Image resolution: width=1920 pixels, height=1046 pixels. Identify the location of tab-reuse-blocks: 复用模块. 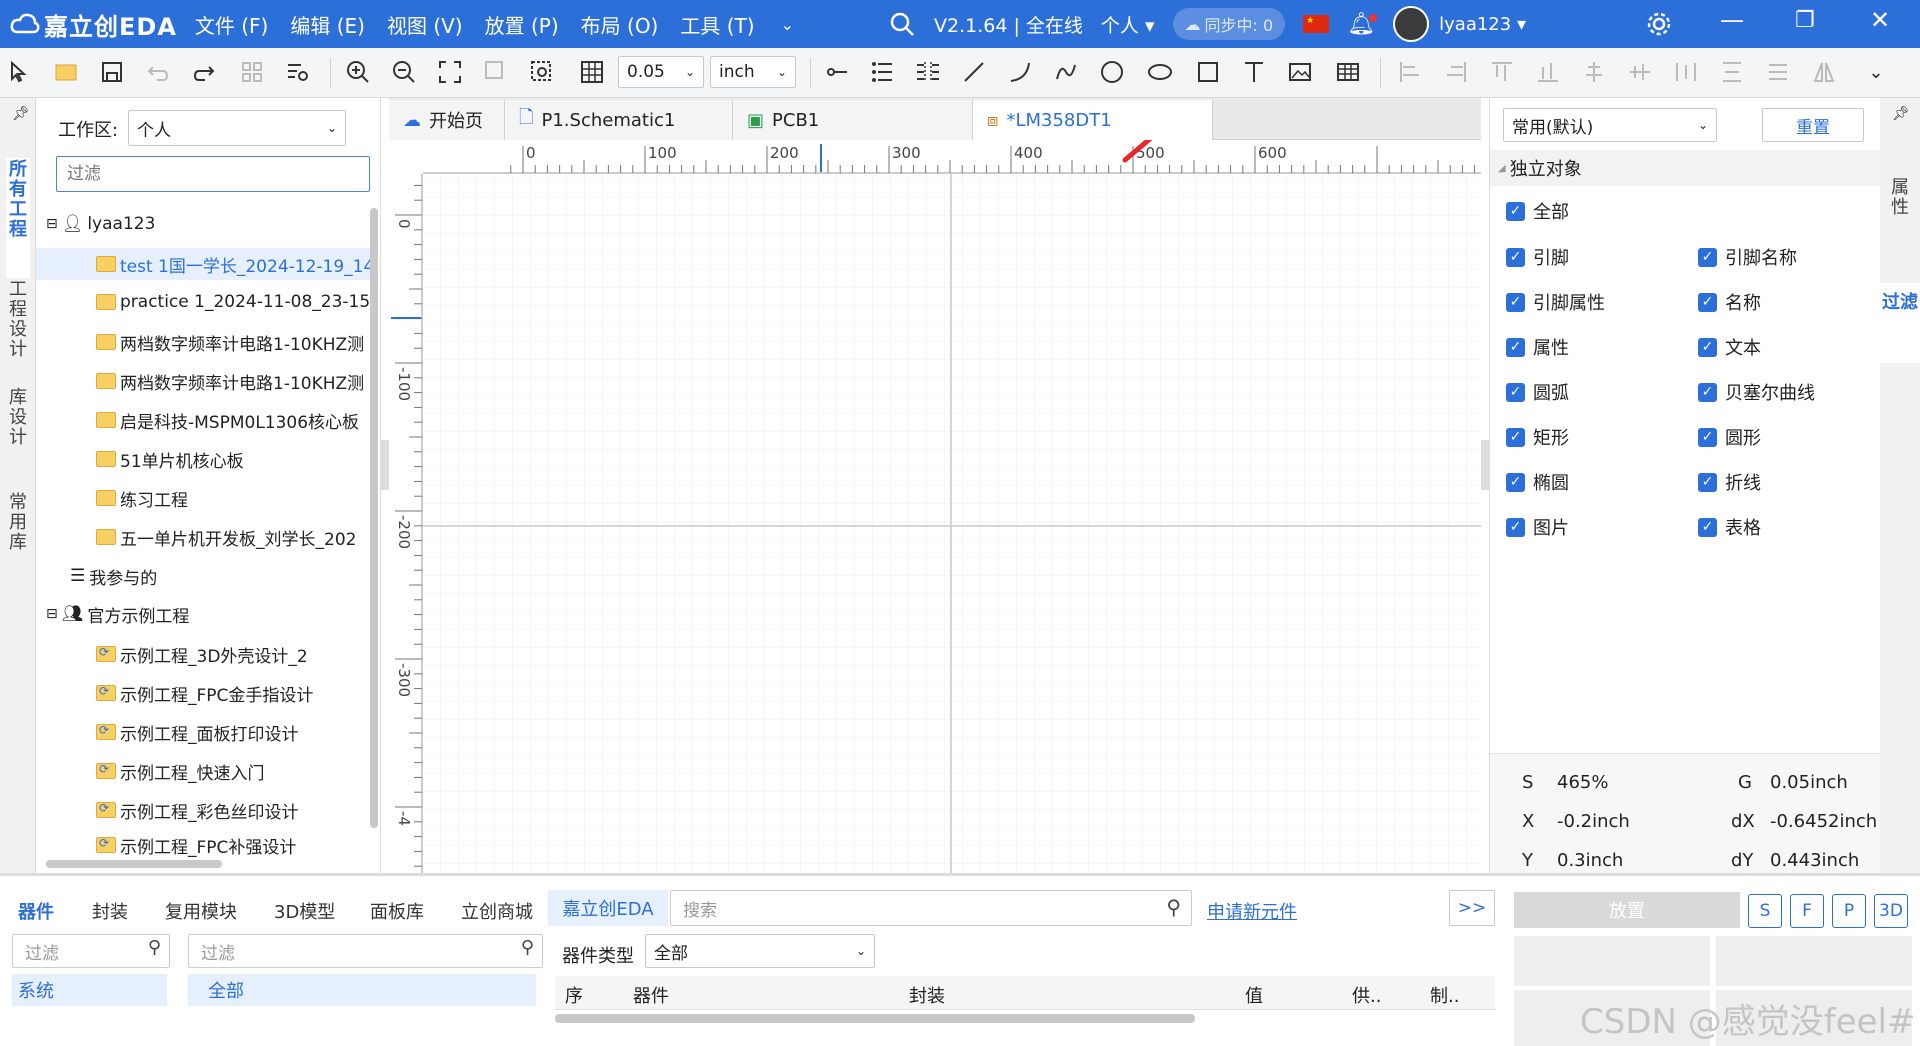
(201, 911).